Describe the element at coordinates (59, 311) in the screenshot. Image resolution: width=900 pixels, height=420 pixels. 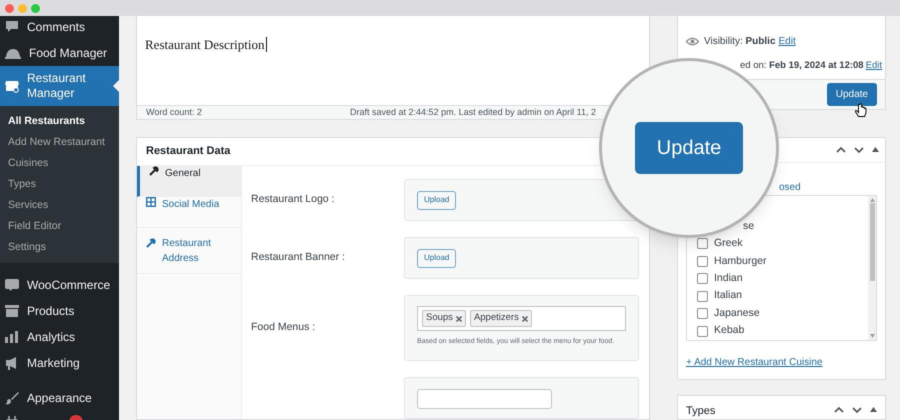
I see `menu-item: Products` at that location.